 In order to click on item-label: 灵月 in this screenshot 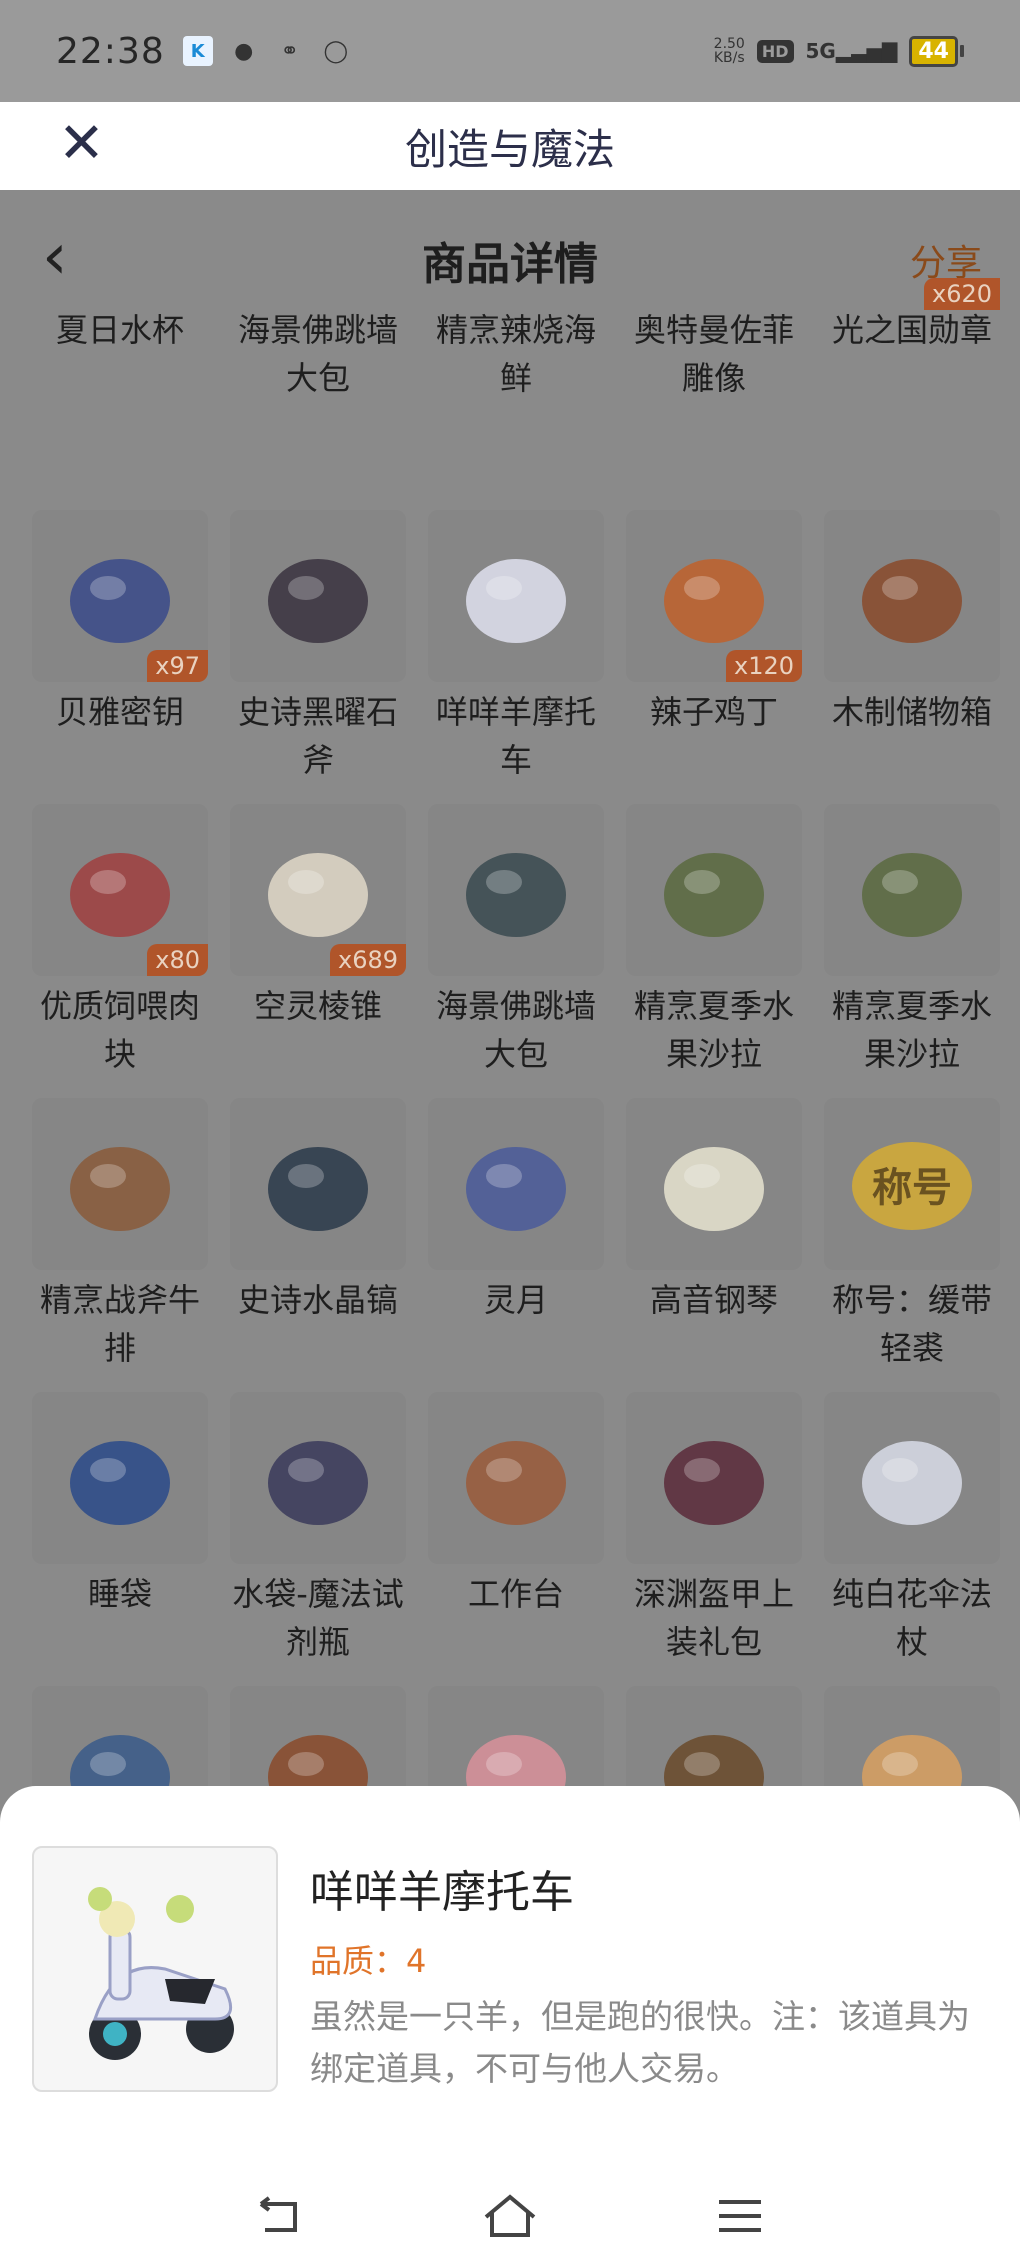, I will do `click(515, 1300)`.